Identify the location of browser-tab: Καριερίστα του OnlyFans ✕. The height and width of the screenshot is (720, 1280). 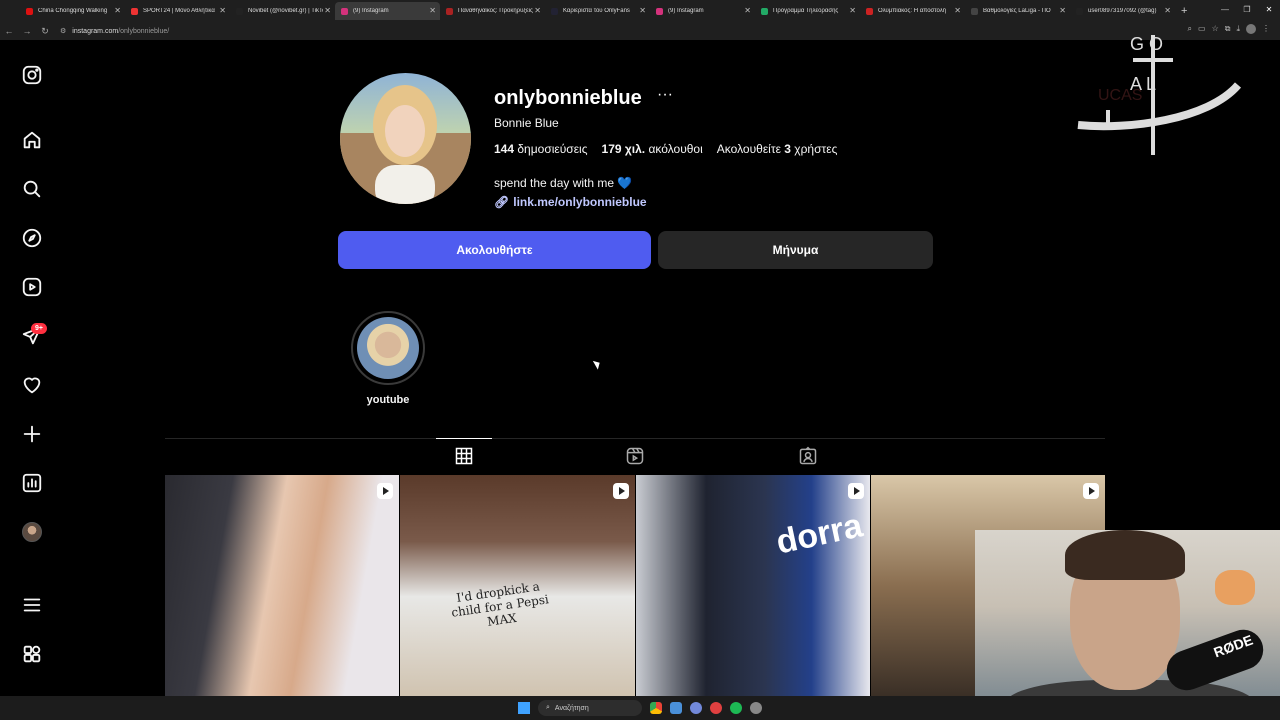
(597, 11).